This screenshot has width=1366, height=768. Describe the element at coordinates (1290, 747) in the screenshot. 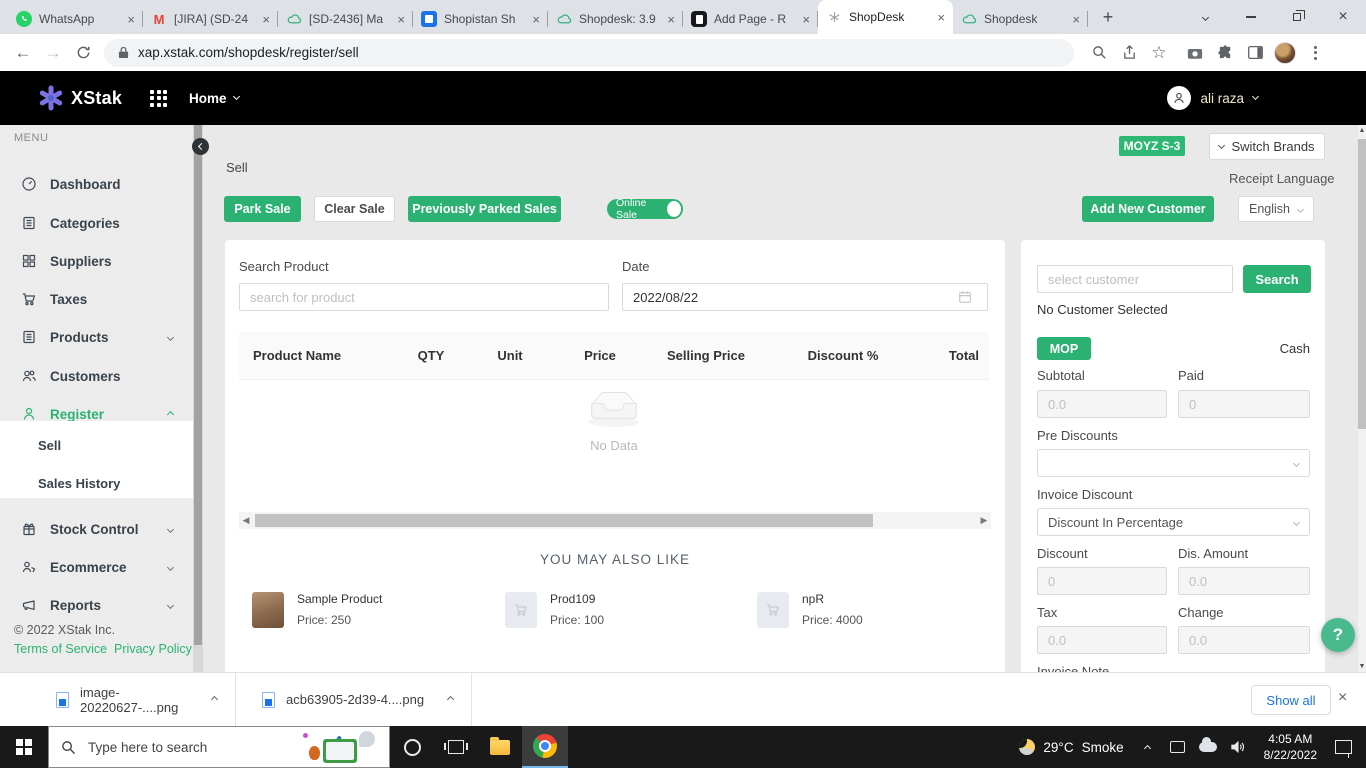

I see `taskbar-clock: 4:05 AM 8/22/2022` at that location.